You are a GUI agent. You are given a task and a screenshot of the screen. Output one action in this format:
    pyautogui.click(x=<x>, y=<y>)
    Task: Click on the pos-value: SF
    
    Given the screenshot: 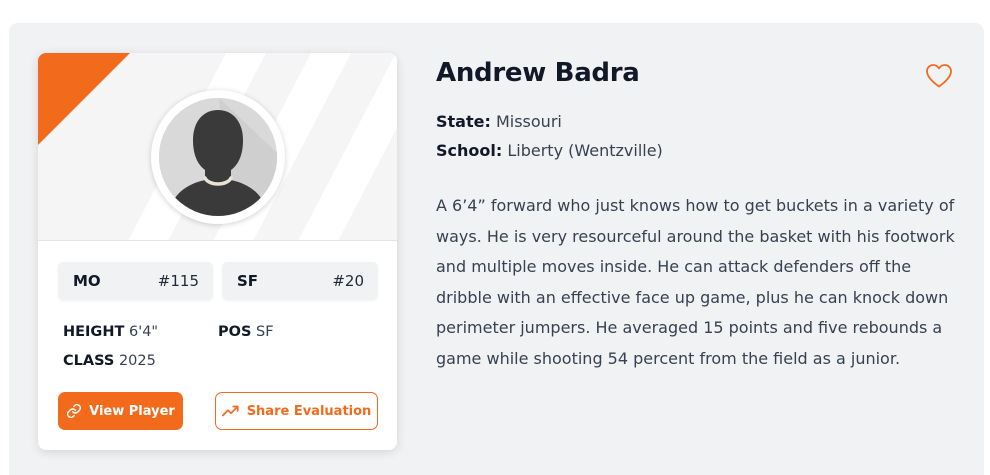 What is the action you would take?
    pyautogui.click(x=265, y=332)
    